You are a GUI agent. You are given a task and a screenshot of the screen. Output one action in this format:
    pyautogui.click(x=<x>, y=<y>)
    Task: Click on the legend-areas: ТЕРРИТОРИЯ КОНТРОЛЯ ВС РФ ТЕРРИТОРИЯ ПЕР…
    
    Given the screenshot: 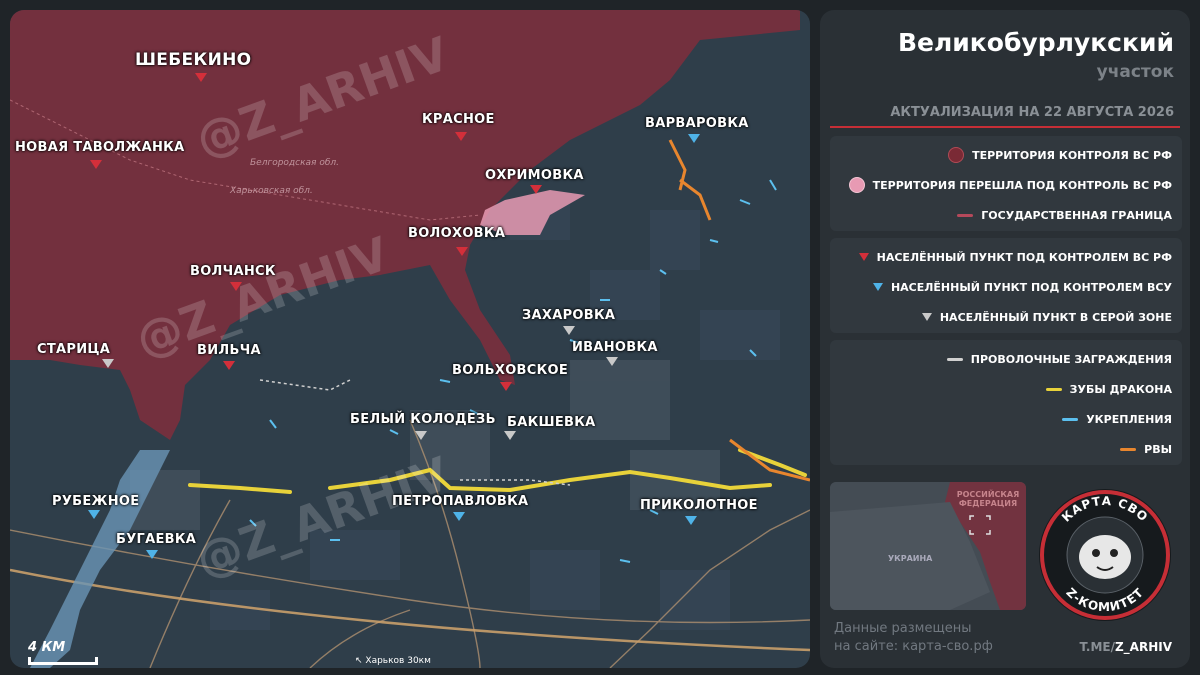 What is the action you would take?
    pyautogui.click(x=1006, y=183)
    